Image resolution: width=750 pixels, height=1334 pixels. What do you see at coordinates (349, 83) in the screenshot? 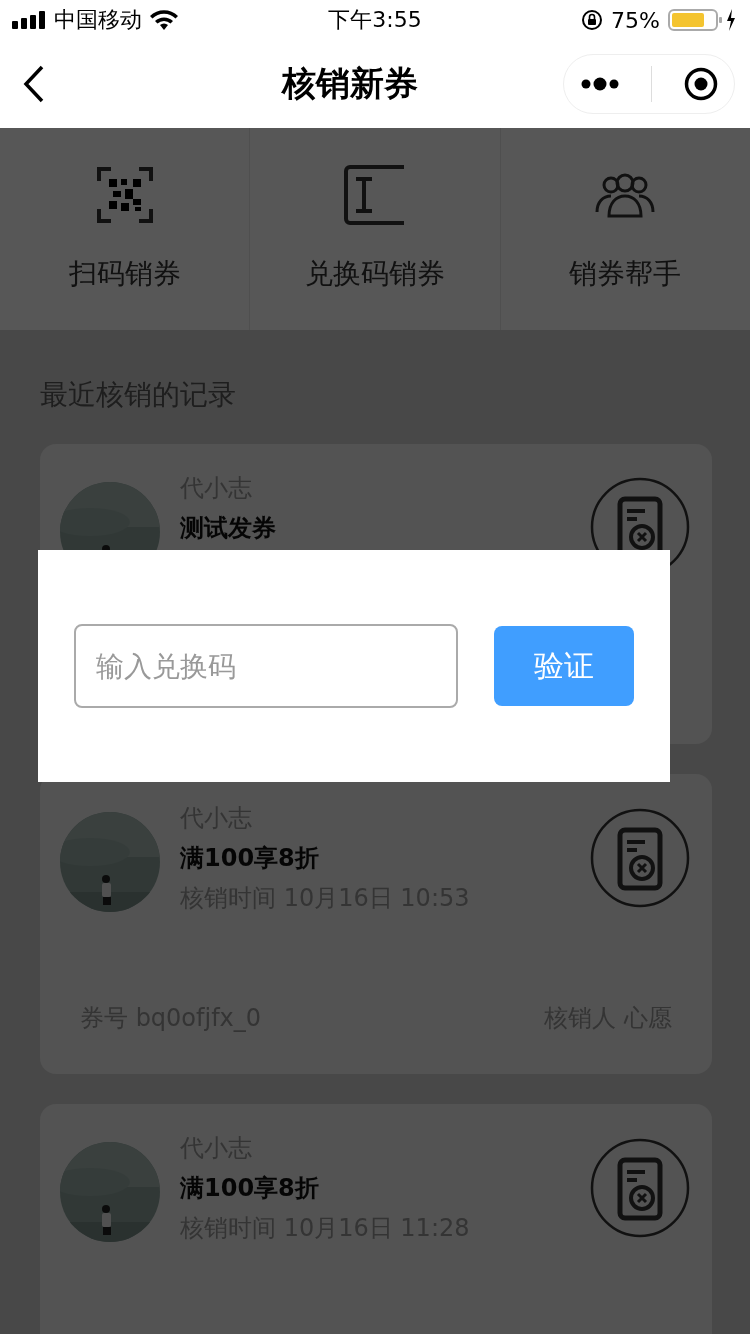
I see `page-title: 核销新券` at bounding box center [349, 83].